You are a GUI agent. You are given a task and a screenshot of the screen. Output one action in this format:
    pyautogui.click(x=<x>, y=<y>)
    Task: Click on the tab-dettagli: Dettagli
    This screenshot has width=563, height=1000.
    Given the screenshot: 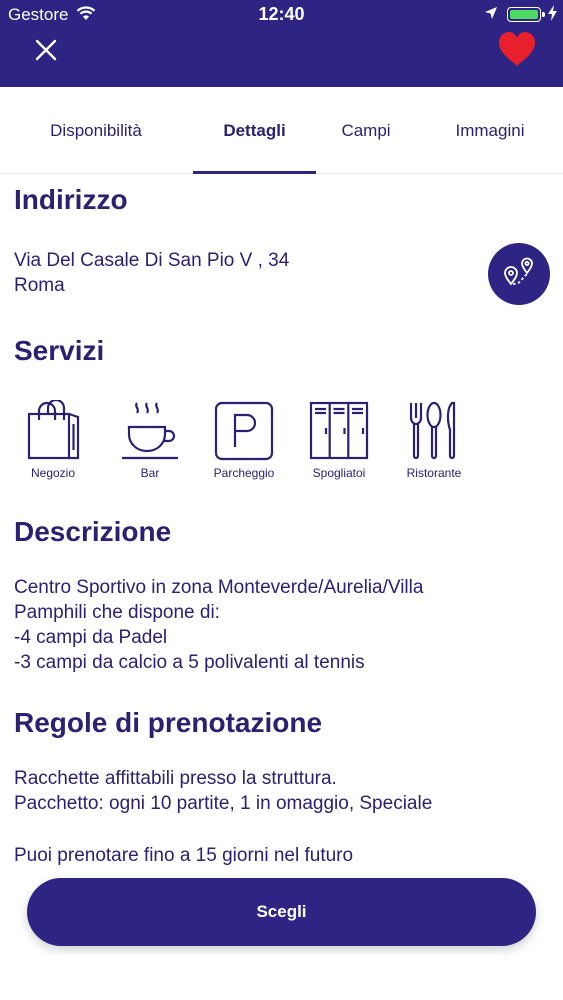 What is the action you would take?
    pyautogui.click(x=254, y=130)
    